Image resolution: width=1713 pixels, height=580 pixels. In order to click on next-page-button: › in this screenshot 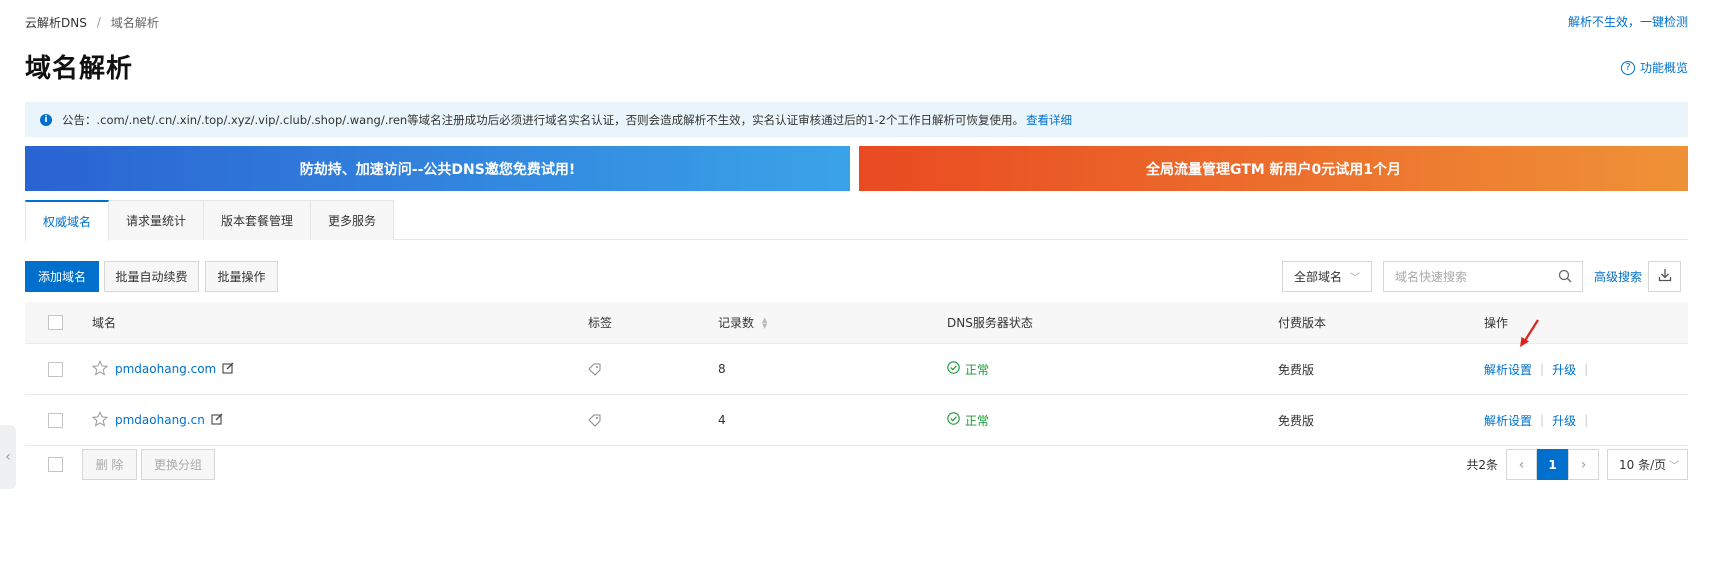, I will do `click(1583, 464)`.